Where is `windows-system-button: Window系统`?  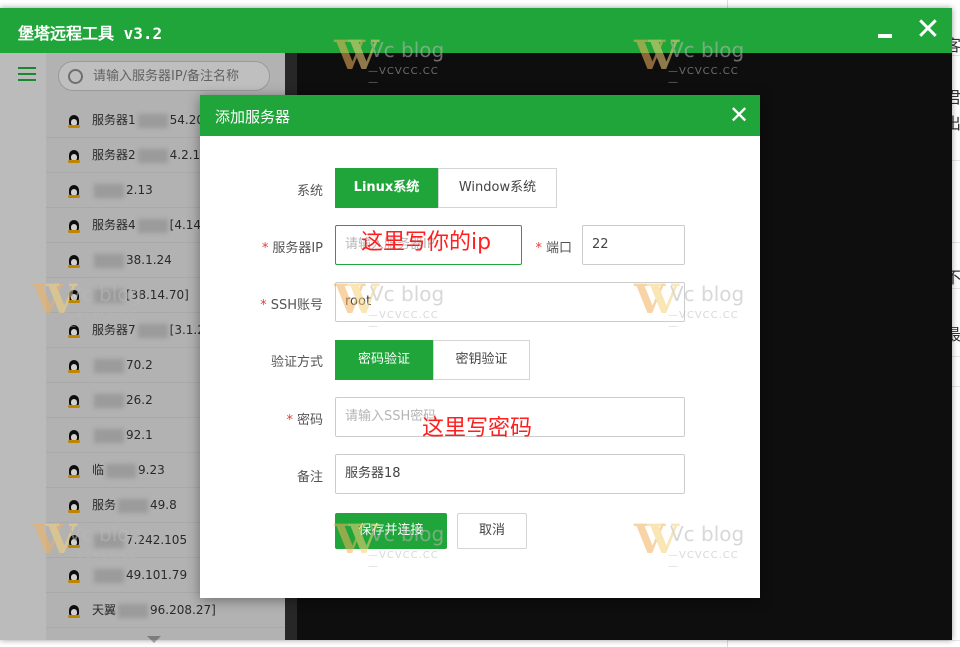 windows-system-button: Window系统 is located at coordinates (497, 188).